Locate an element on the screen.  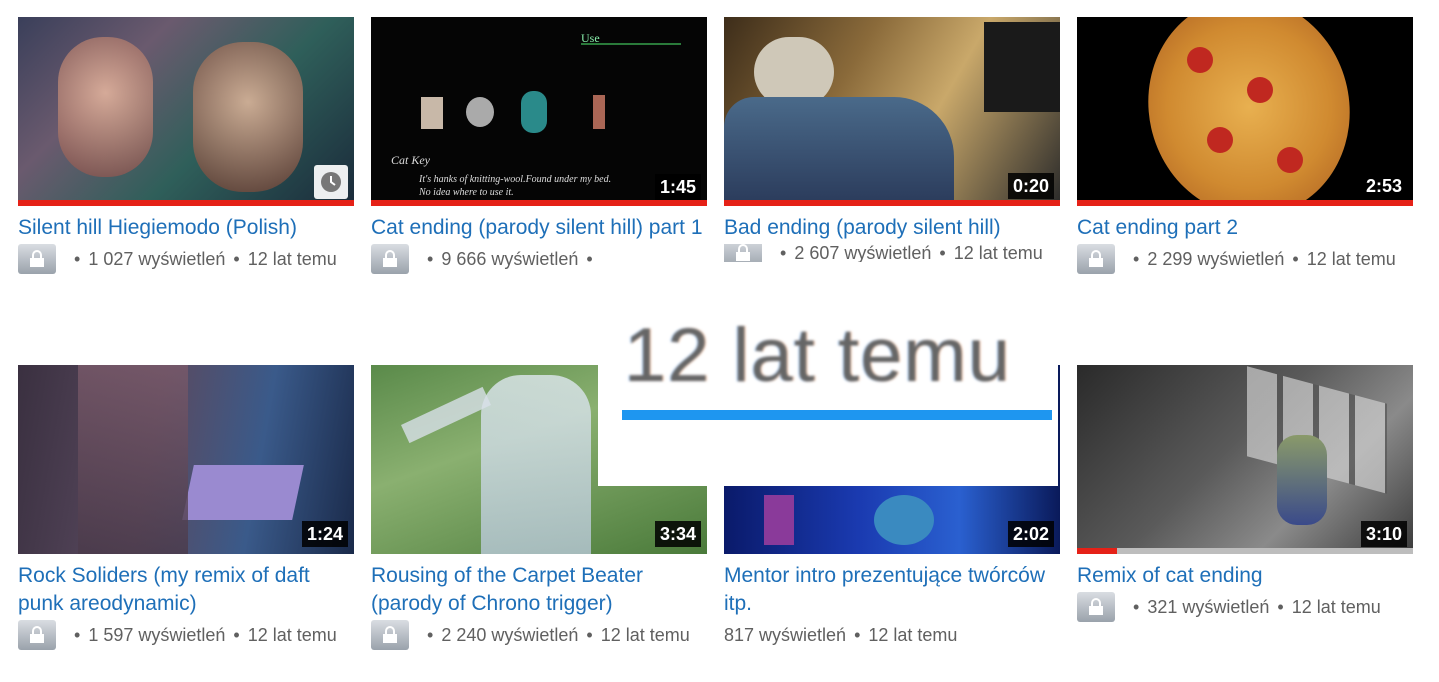
video-duration: 3:34 is located at coordinates (677, 534).